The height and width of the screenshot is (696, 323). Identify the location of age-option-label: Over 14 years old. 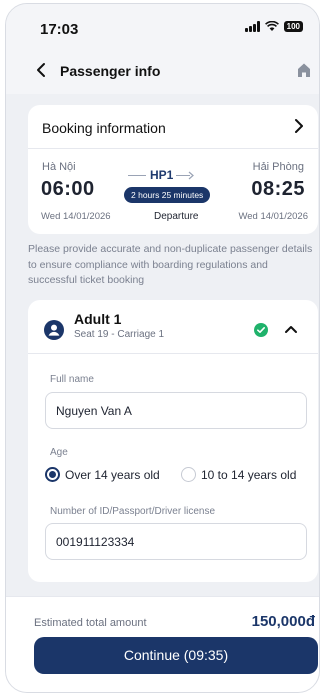
(112, 474).